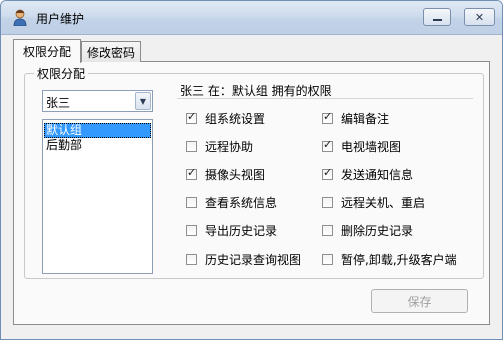 Image resolution: width=503 pixels, height=340 pixels. I want to click on tab-permission-assign: 权限分配, so click(47, 51).